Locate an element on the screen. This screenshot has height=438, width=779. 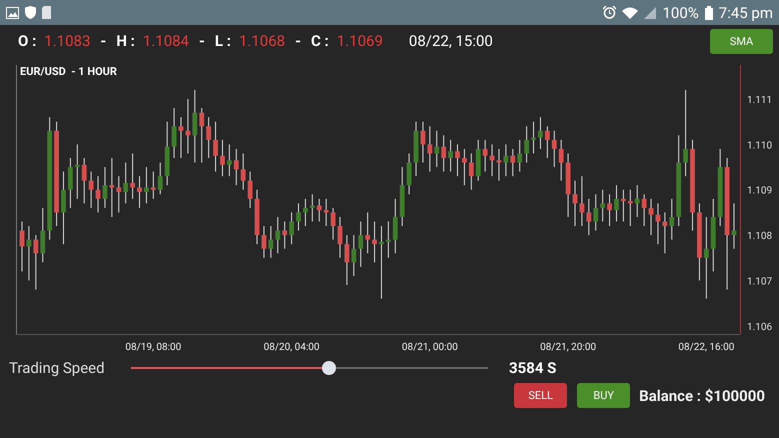
axis-label: 1.107 is located at coordinates (759, 282).